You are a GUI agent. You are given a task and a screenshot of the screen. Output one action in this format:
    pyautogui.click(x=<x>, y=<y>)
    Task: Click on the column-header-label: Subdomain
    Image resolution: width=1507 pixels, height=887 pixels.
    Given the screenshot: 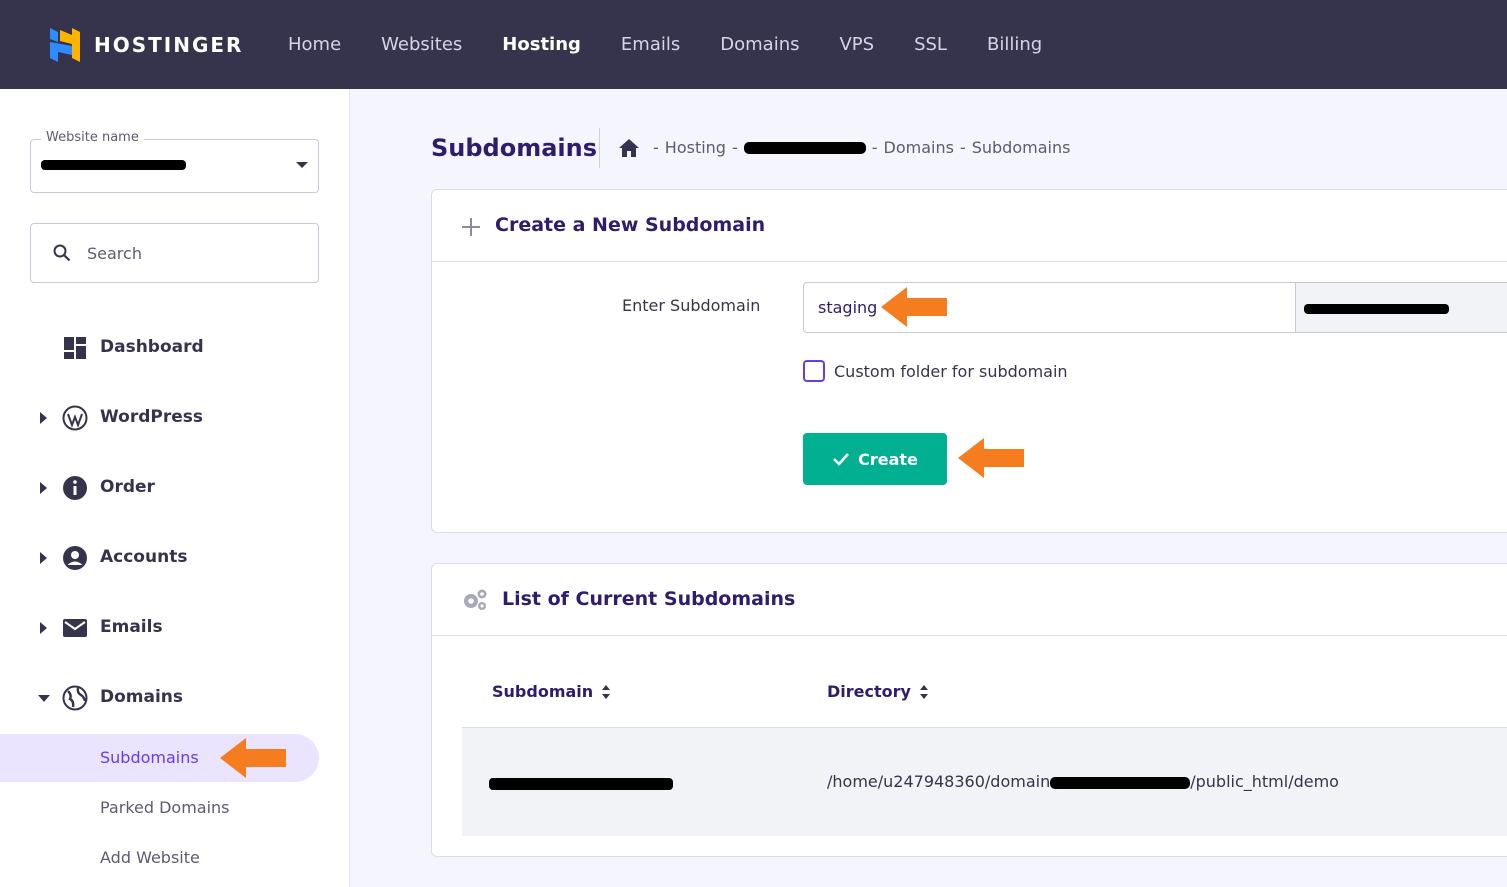 What is the action you would take?
    pyautogui.click(x=543, y=691)
    